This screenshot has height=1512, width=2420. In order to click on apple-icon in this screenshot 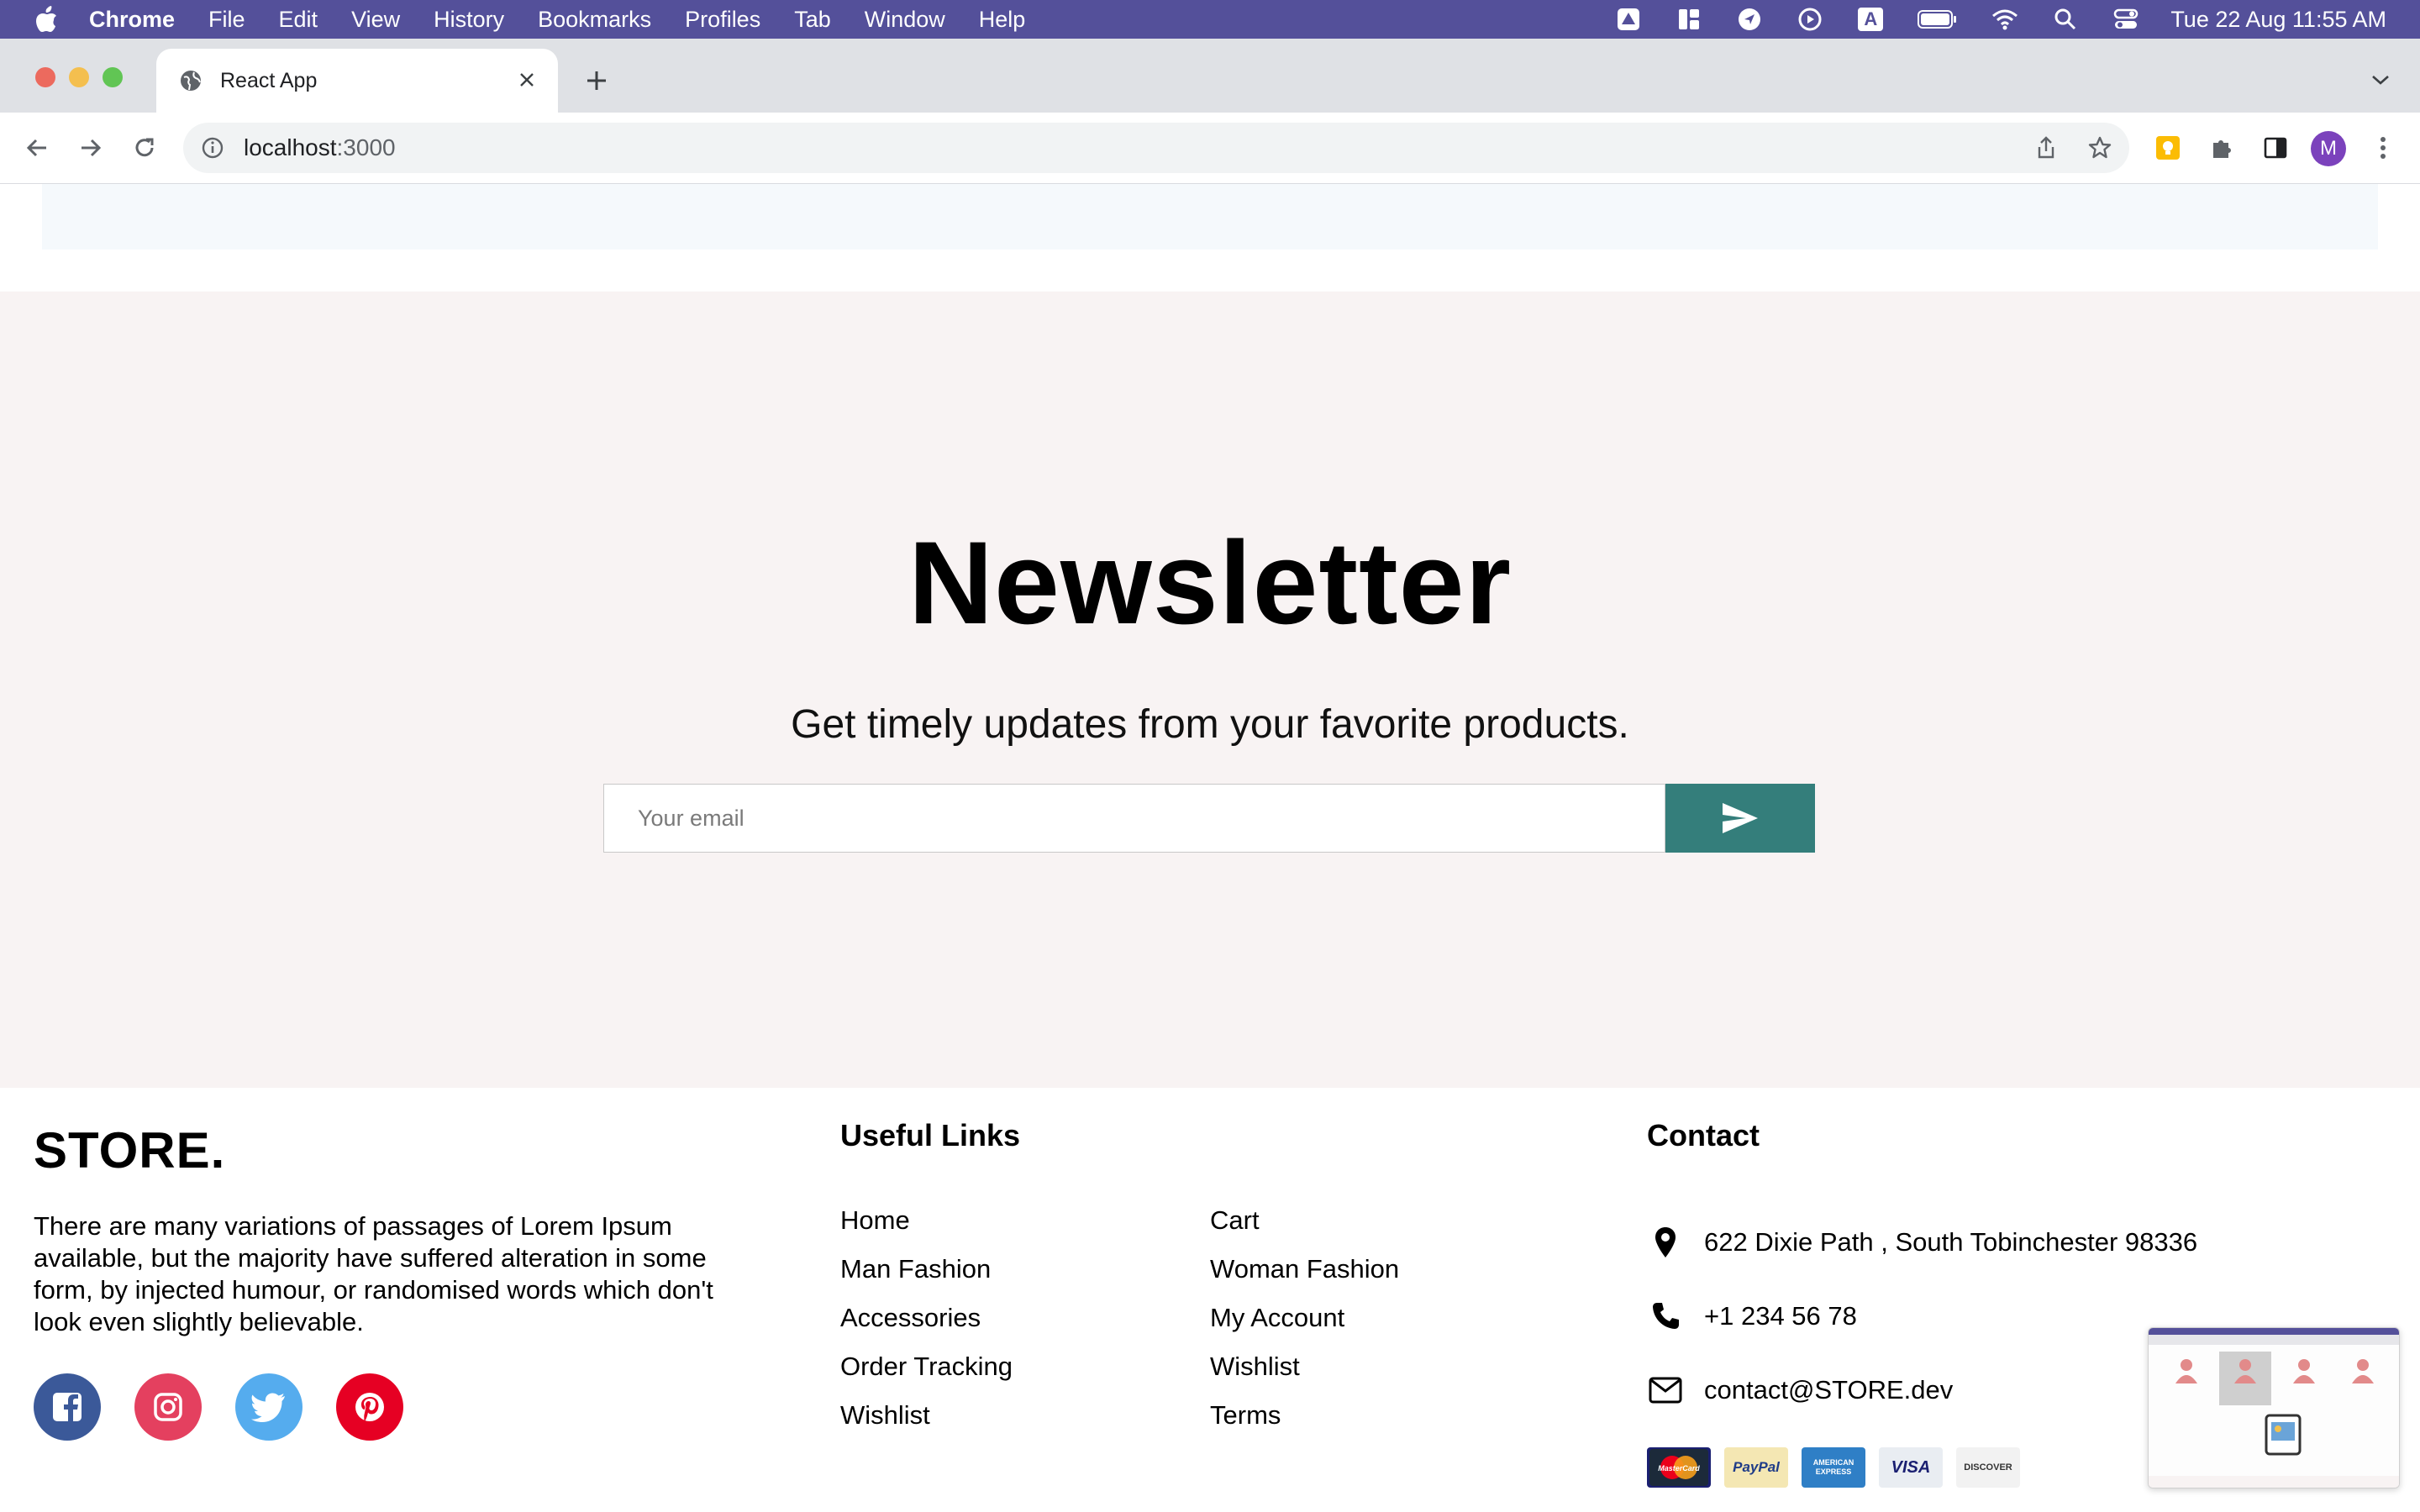, I will do `click(46, 19)`.